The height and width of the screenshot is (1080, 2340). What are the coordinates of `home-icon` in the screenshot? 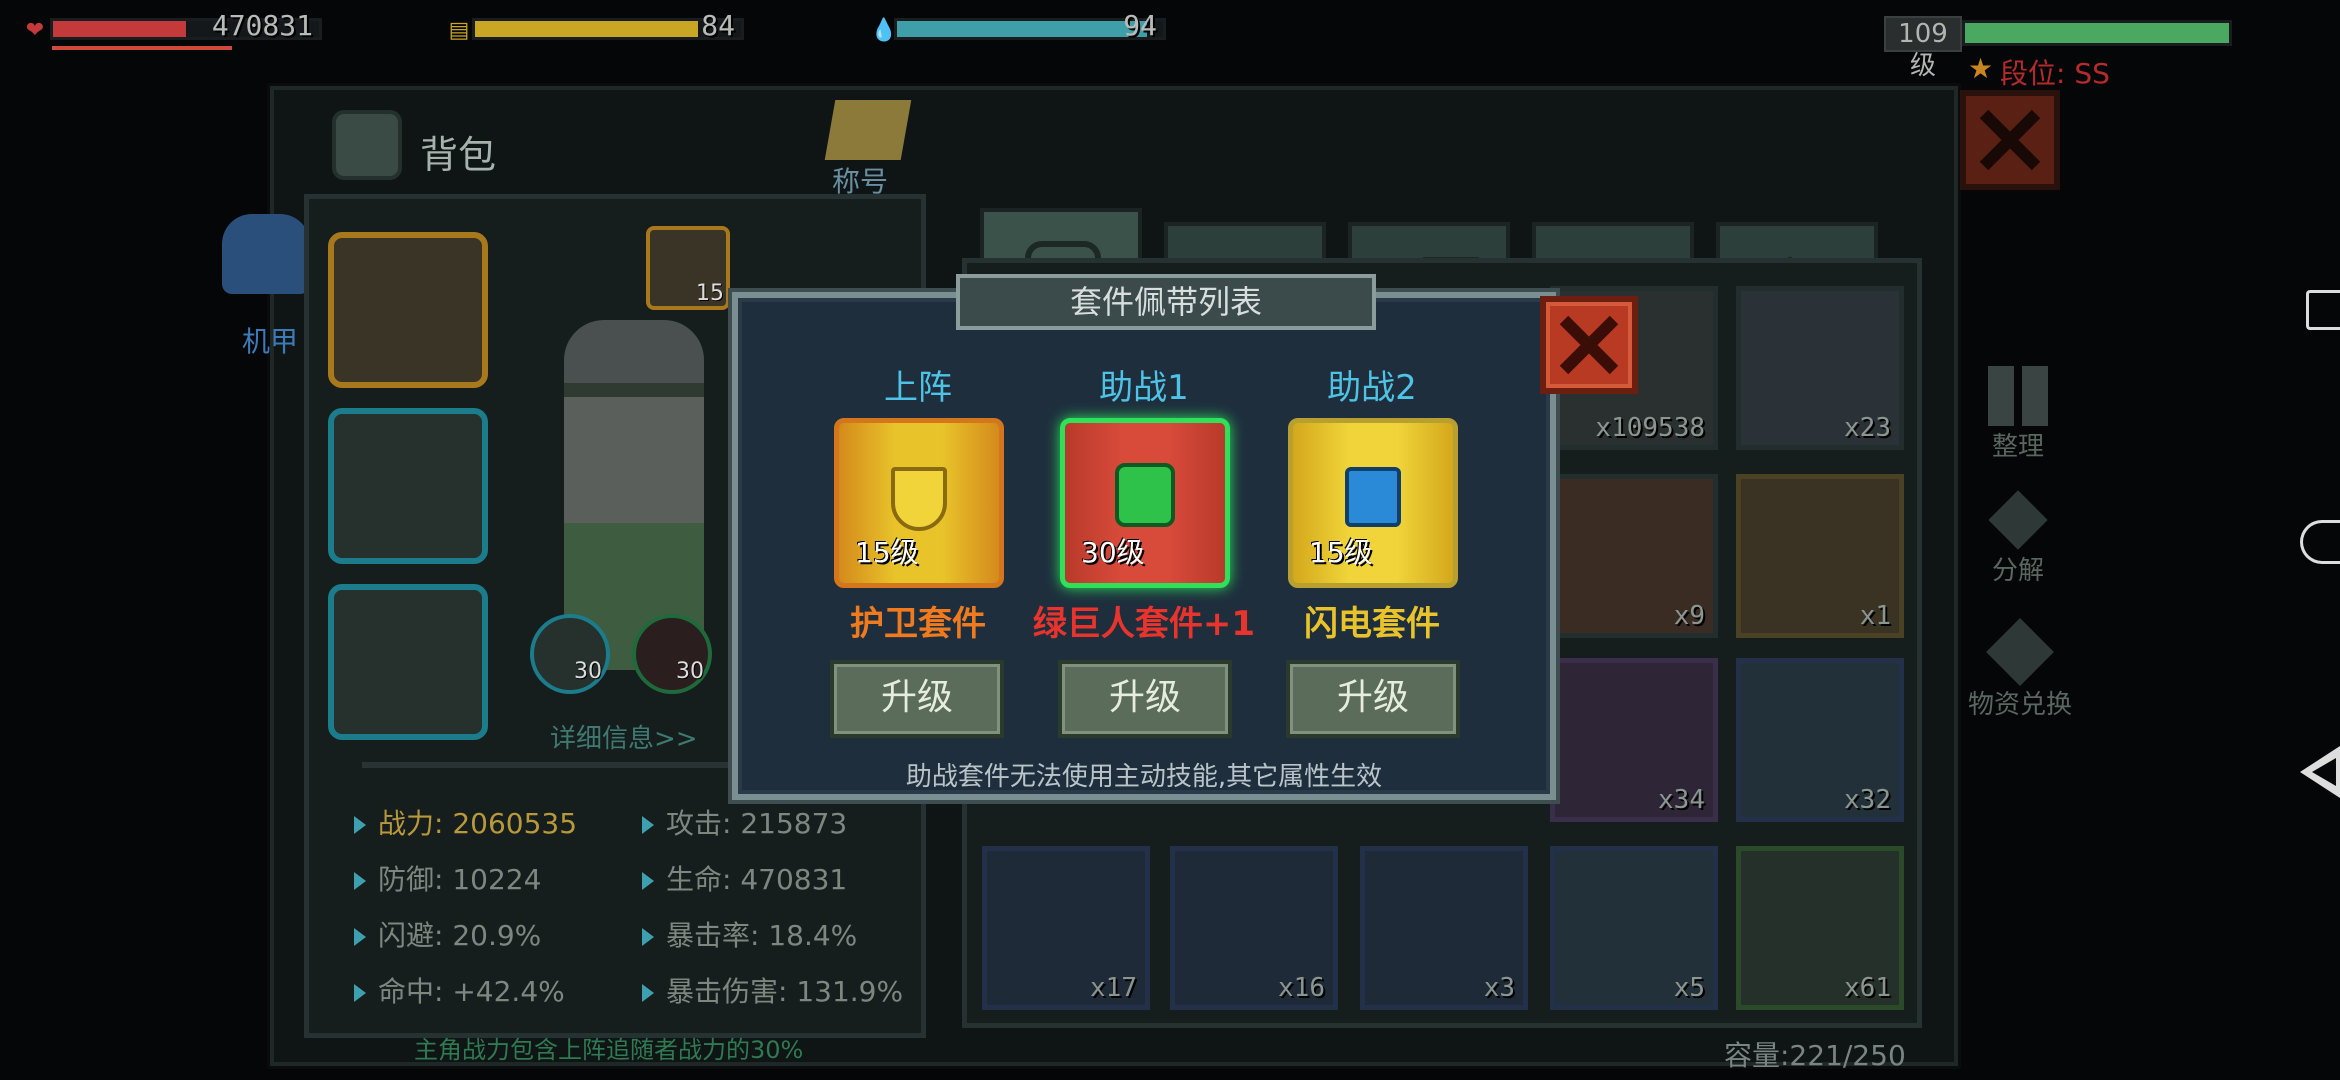 It's located at (2320, 542).